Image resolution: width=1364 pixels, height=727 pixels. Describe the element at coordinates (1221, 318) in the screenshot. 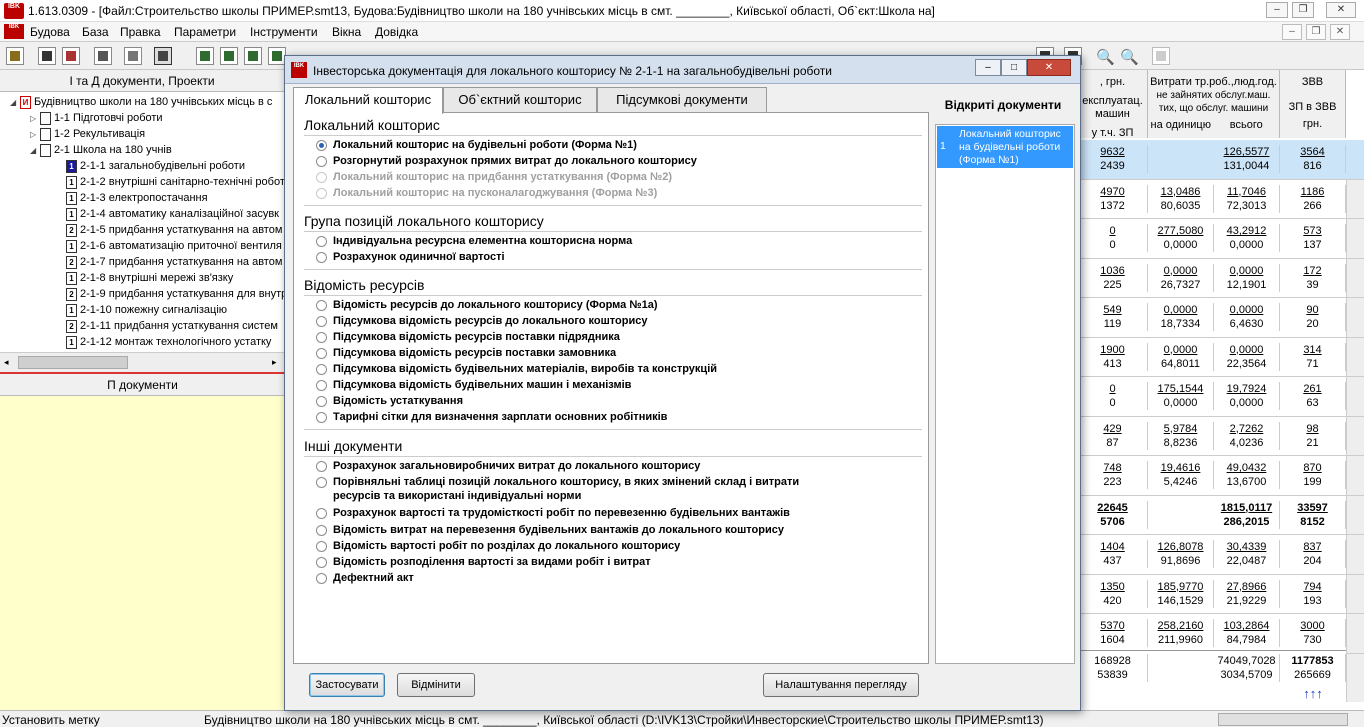

I see `table-row: 549 119 0,0000 18,7334 0,0000 6,4630 90 20` at that location.